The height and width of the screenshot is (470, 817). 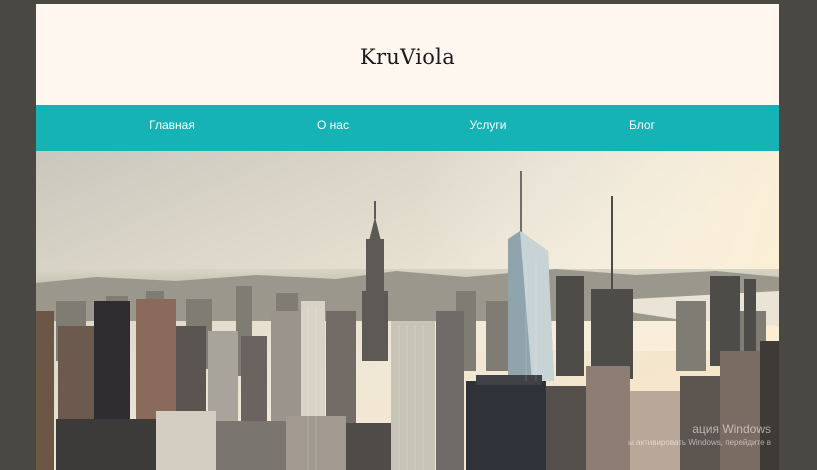 What do you see at coordinates (699, 442) in the screenshot?
I see `watermark-line-2: ы активировать Windows, перейдите в` at bounding box center [699, 442].